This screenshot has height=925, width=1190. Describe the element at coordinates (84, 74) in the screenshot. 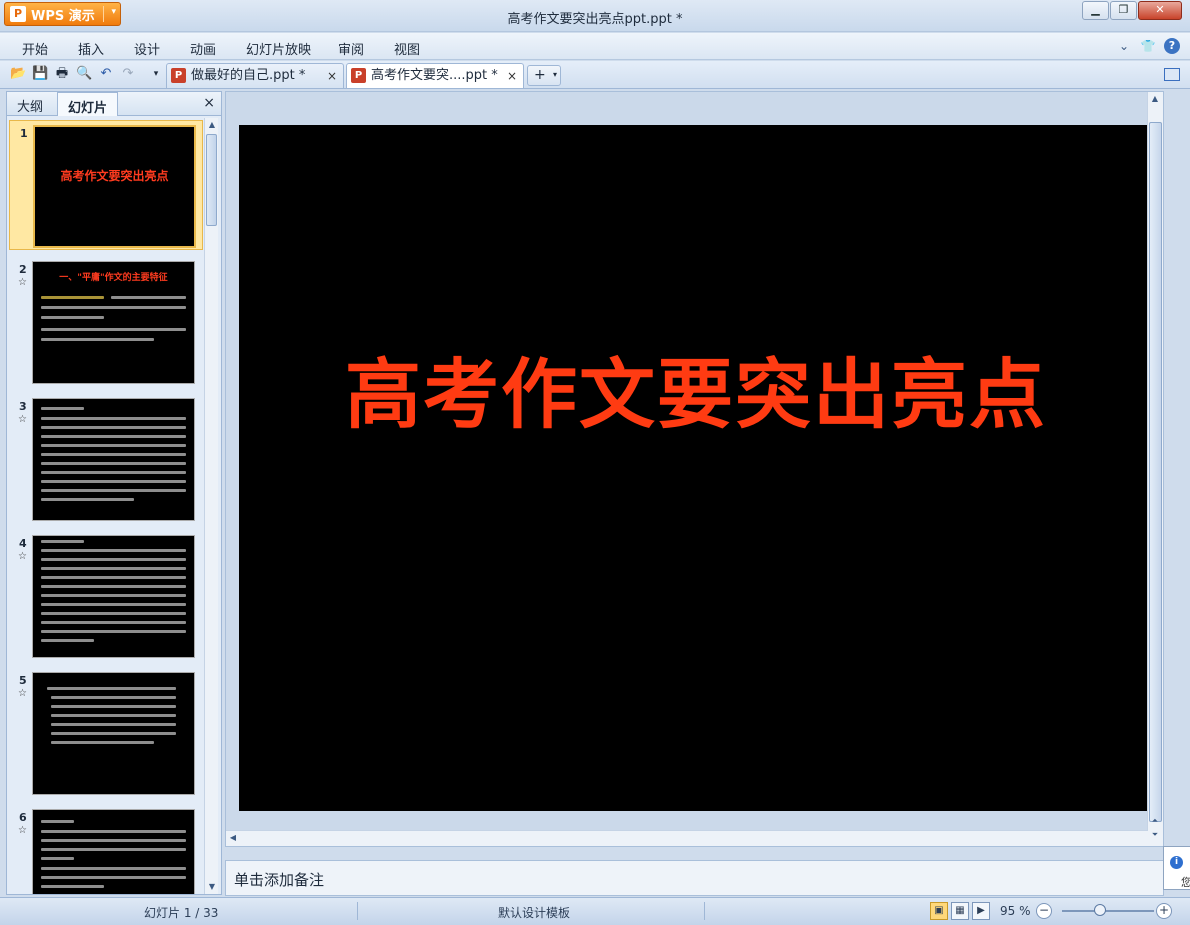

I see `print-preview-icon: 🔍` at that location.